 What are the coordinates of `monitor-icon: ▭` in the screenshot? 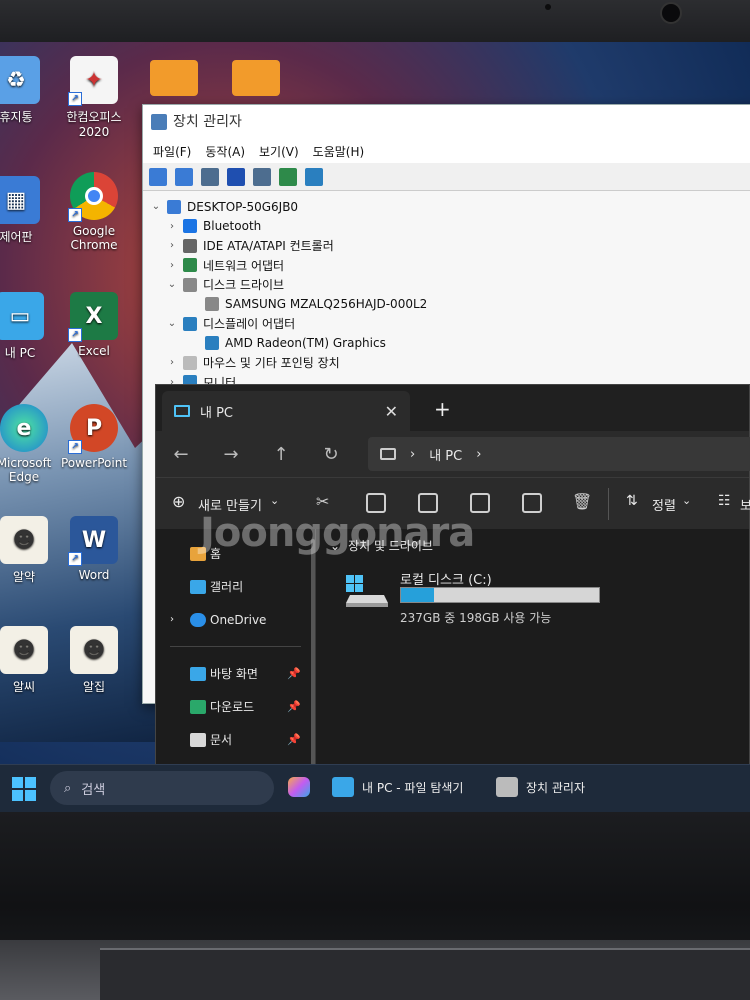 It's located at (22, 316).